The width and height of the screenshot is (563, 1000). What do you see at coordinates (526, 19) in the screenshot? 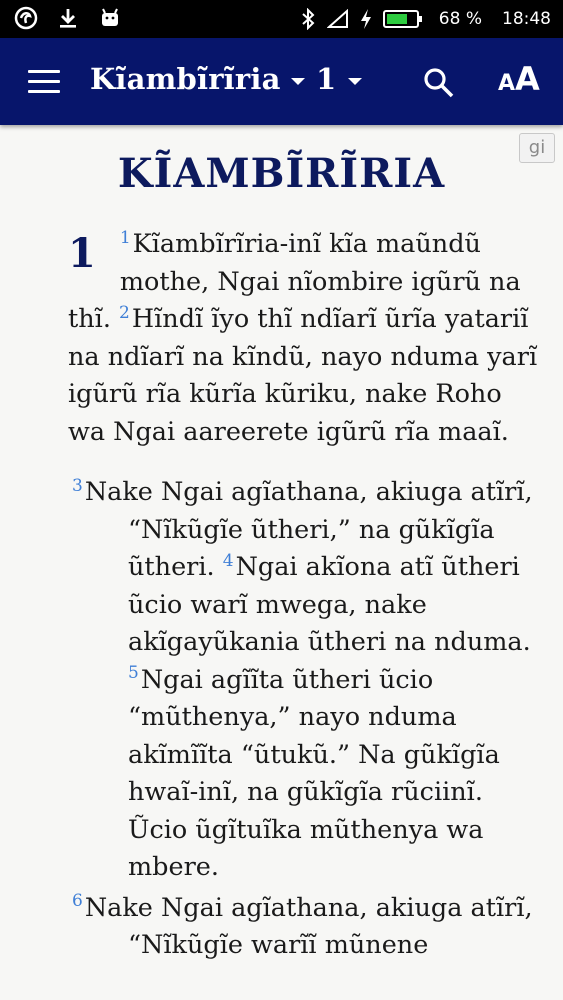
I see `clock: 18:48` at bounding box center [526, 19].